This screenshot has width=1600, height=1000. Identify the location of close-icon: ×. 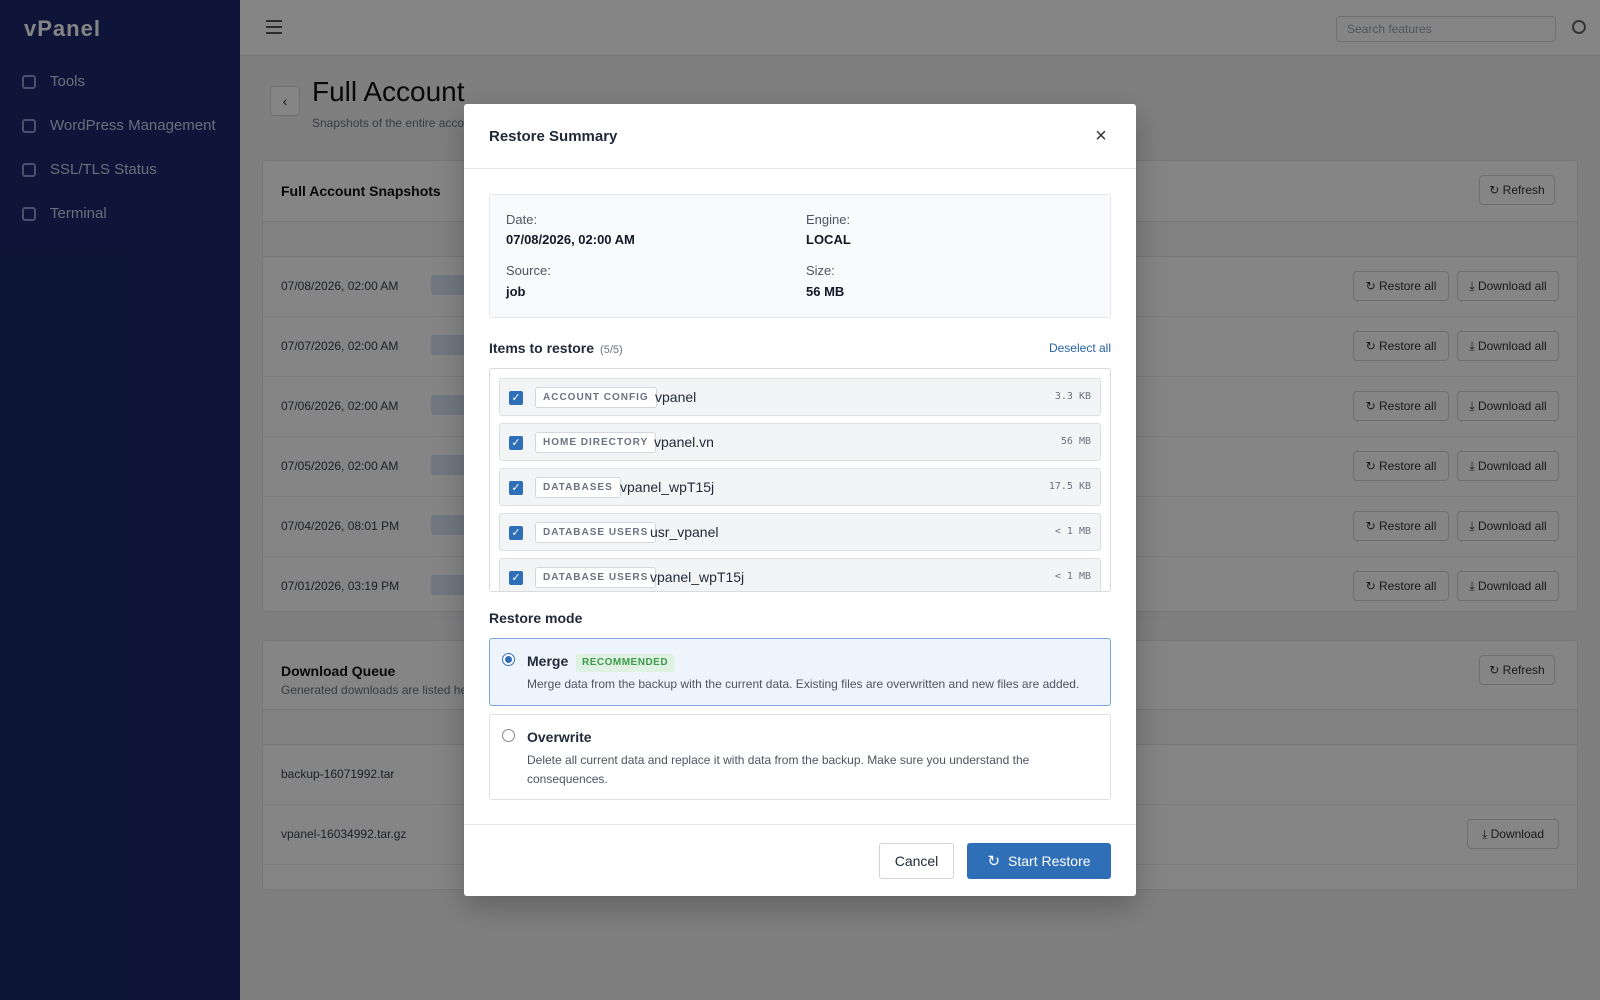
(1101, 136).